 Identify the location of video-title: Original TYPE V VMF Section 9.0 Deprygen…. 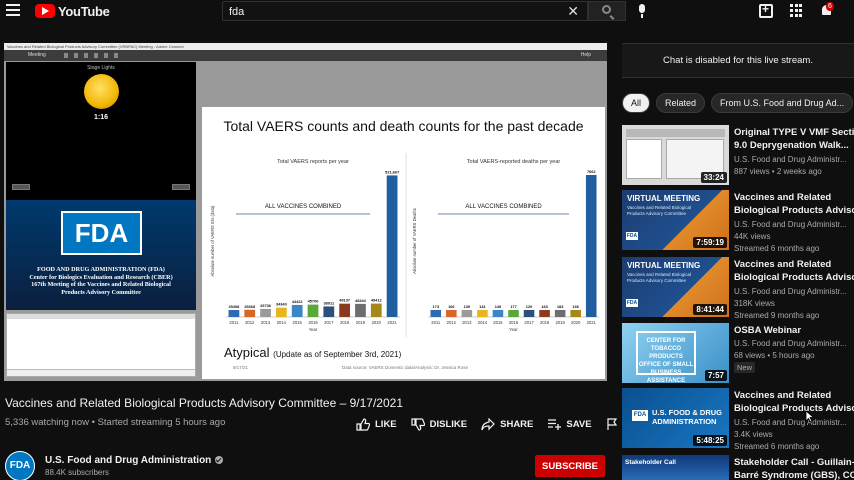
(794, 139).